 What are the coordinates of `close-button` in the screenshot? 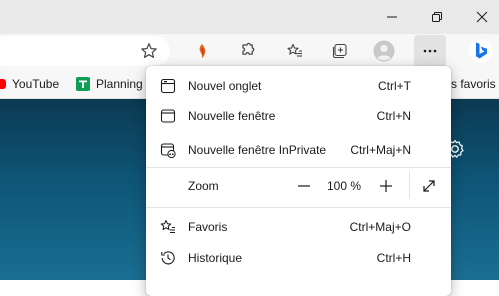 It's located at (479, 17).